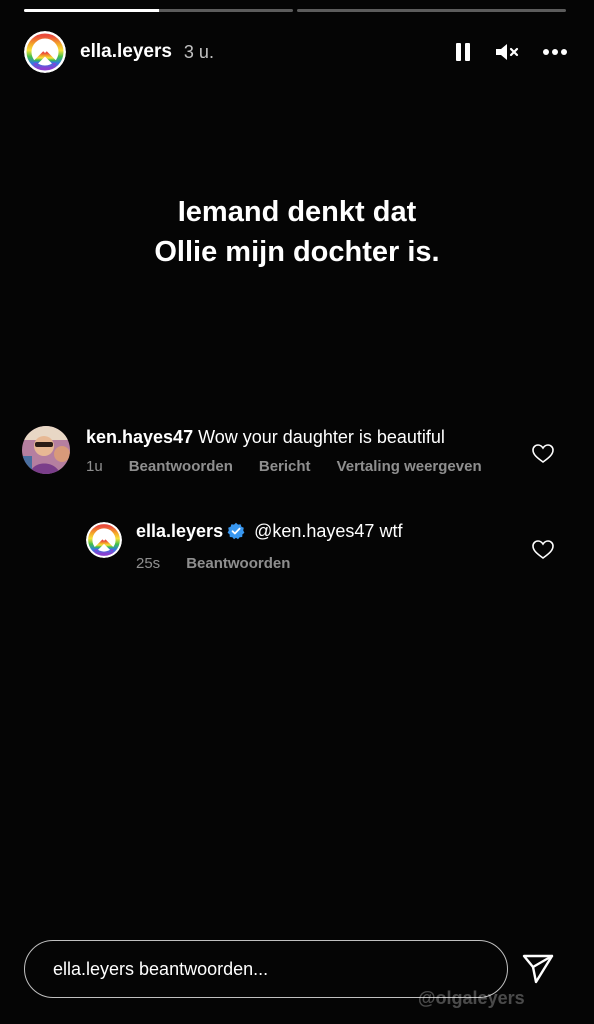 The height and width of the screenshot is (1024, 594). I want to click on story-caption-line: Iemand denkt dat, so click(297, 212).